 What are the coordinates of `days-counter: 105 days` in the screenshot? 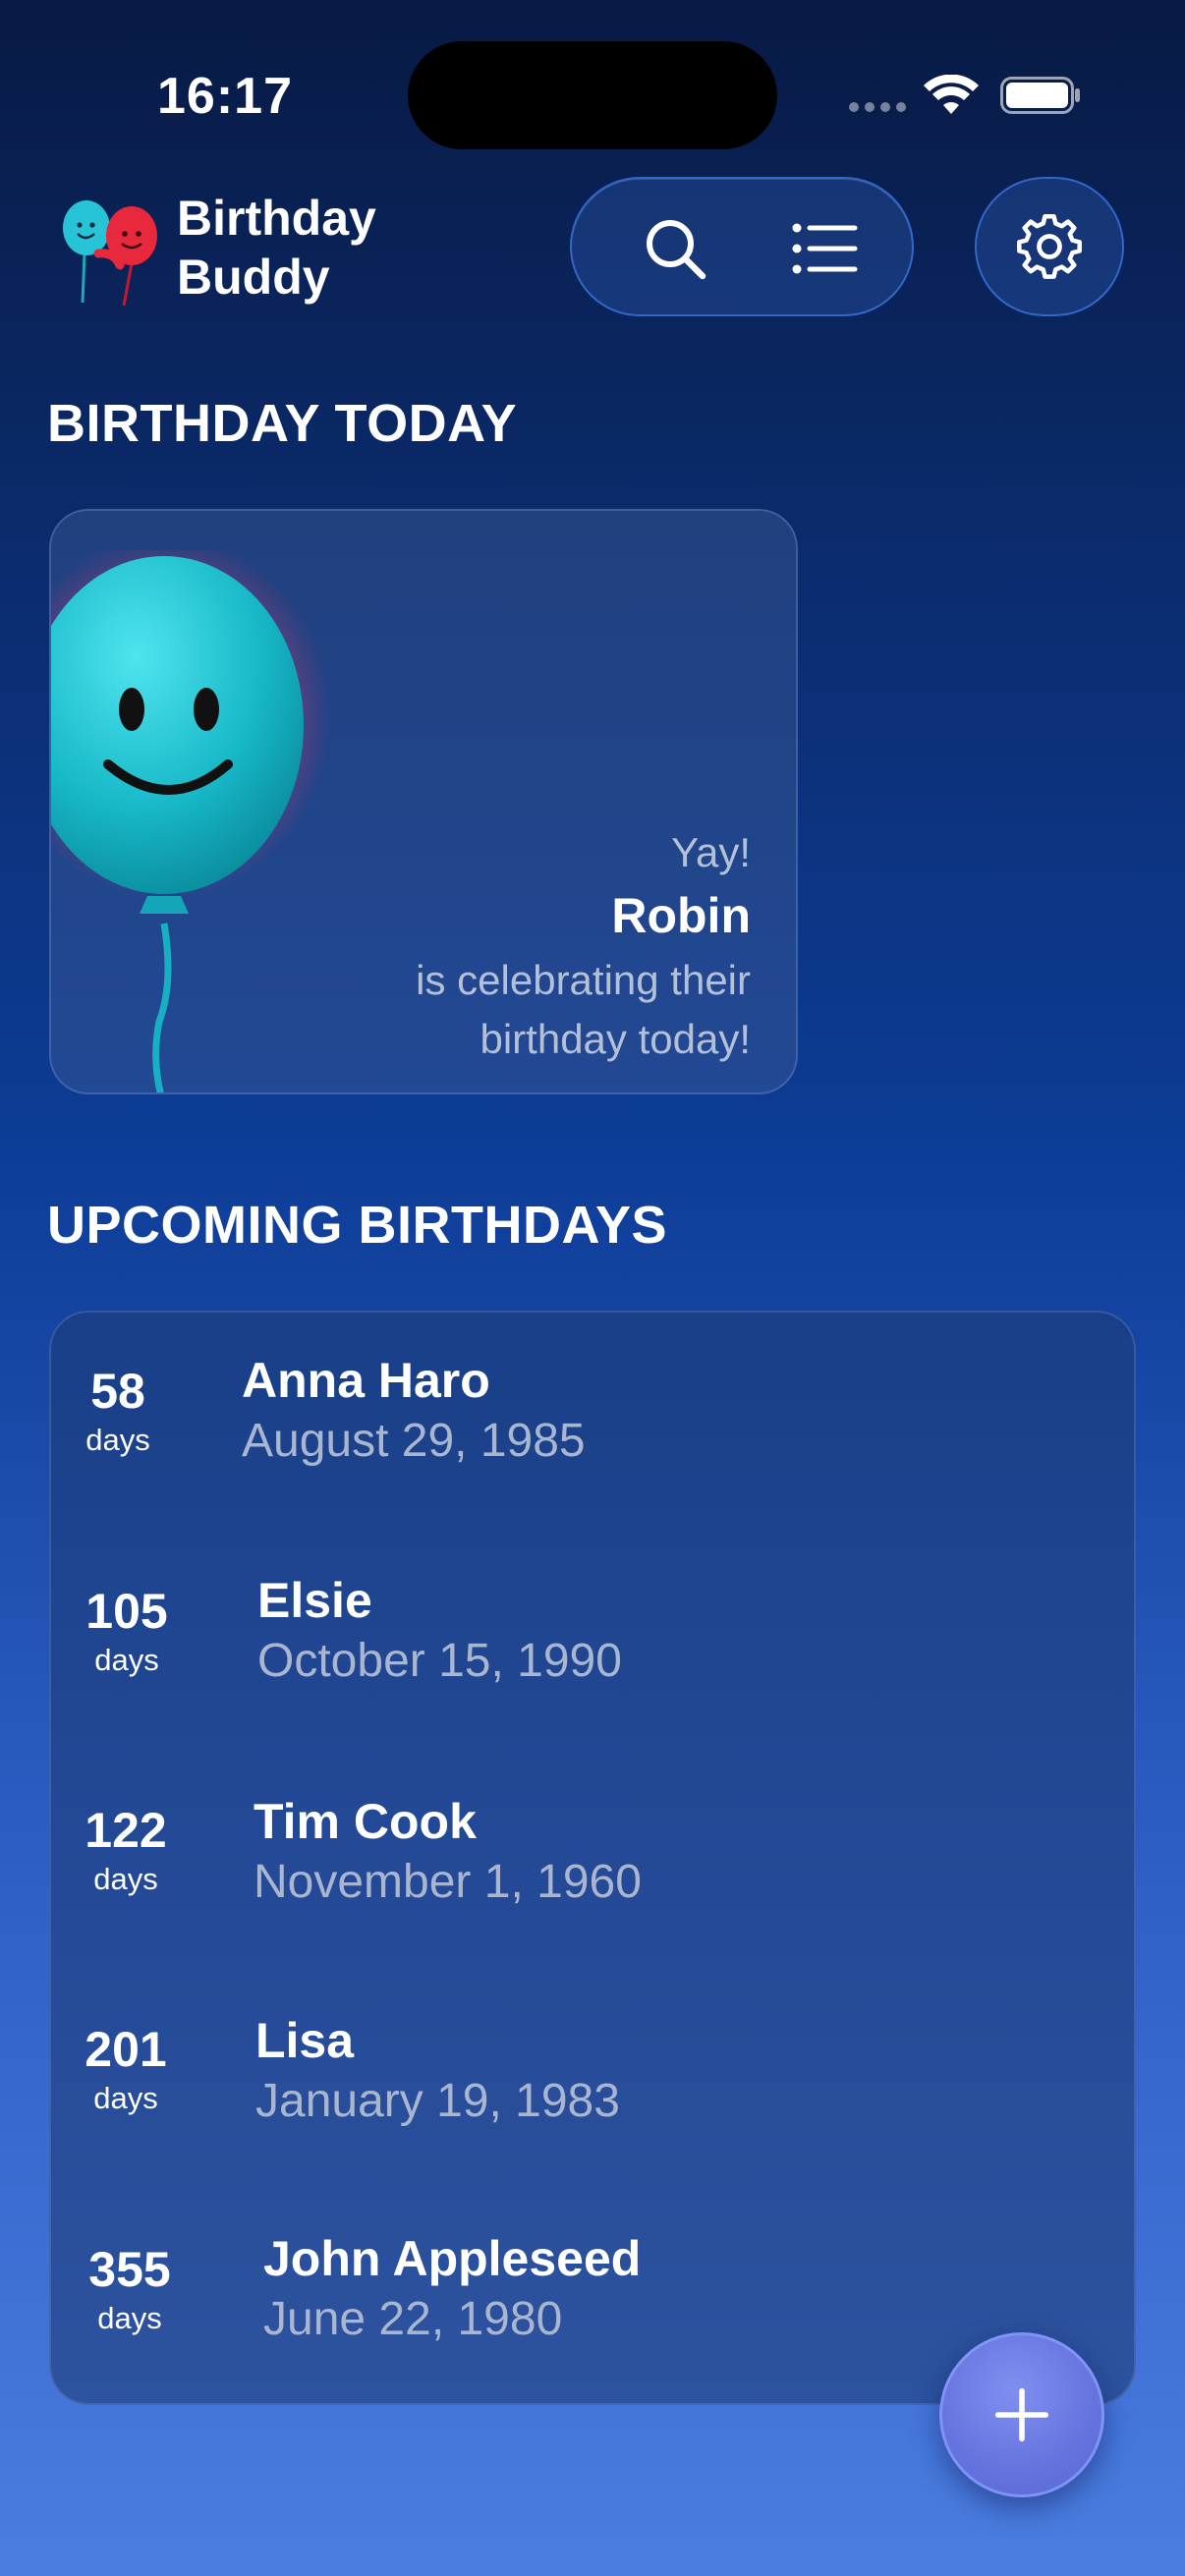 It's located at (127, 1631).